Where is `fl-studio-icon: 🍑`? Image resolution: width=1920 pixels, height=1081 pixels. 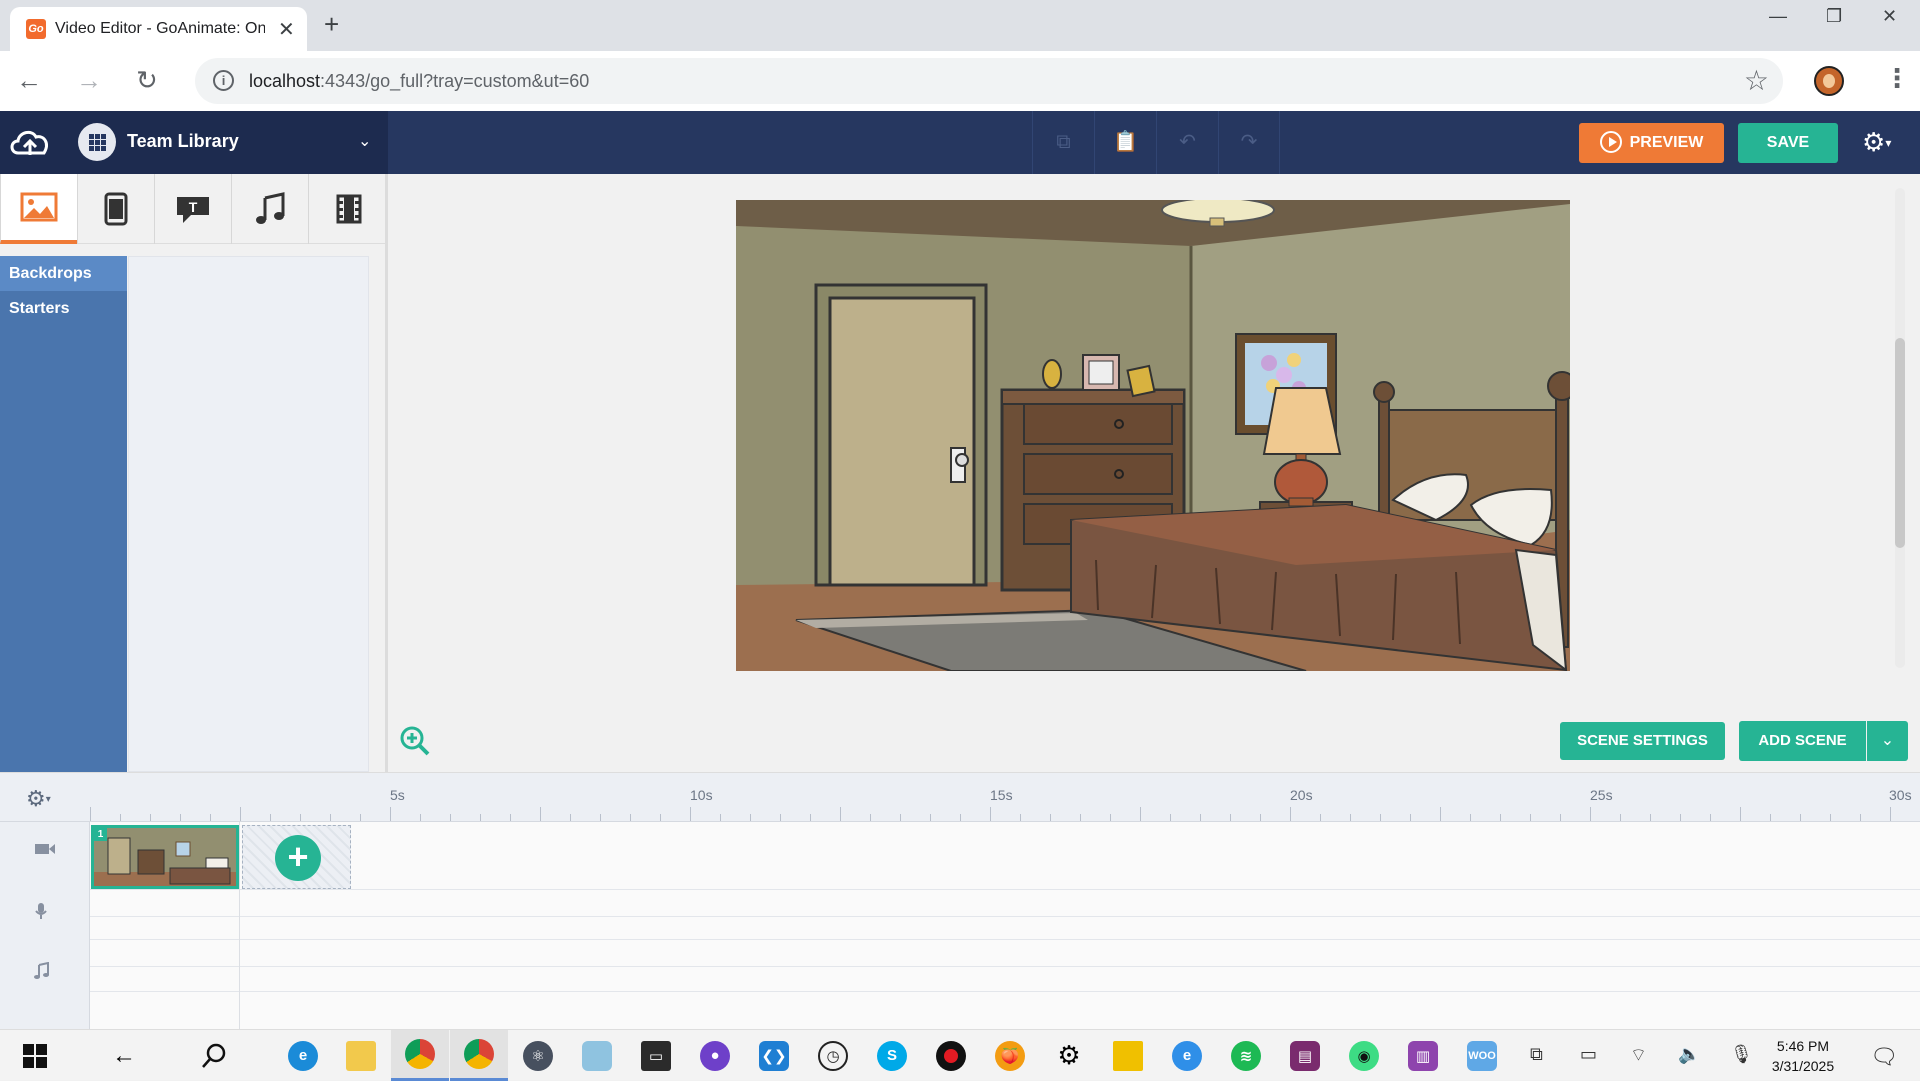 fl-studio-icon: 🍑 is located at coordinates (1010, 1055).